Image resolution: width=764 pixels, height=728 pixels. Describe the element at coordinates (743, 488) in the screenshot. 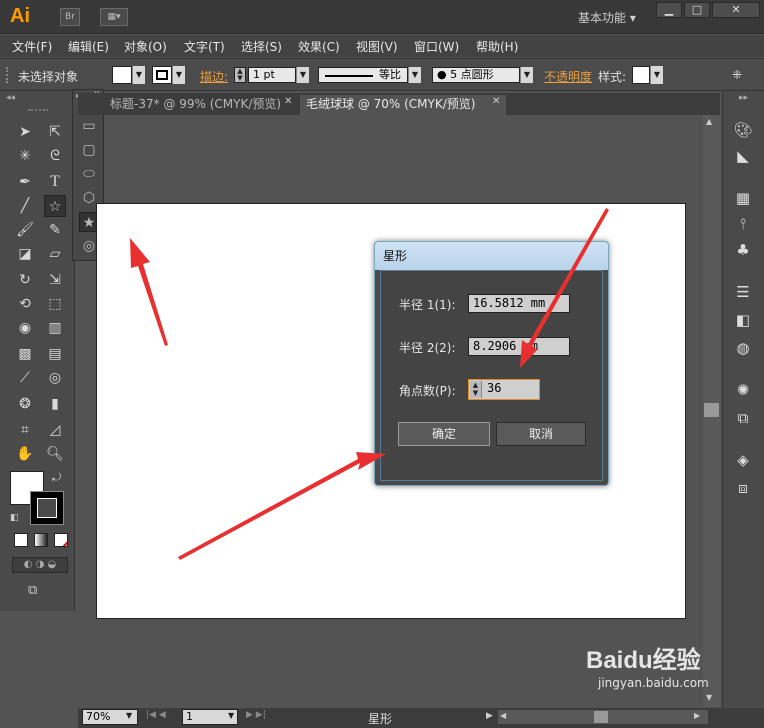

I see `artboards-icon: ⧈` at that location.